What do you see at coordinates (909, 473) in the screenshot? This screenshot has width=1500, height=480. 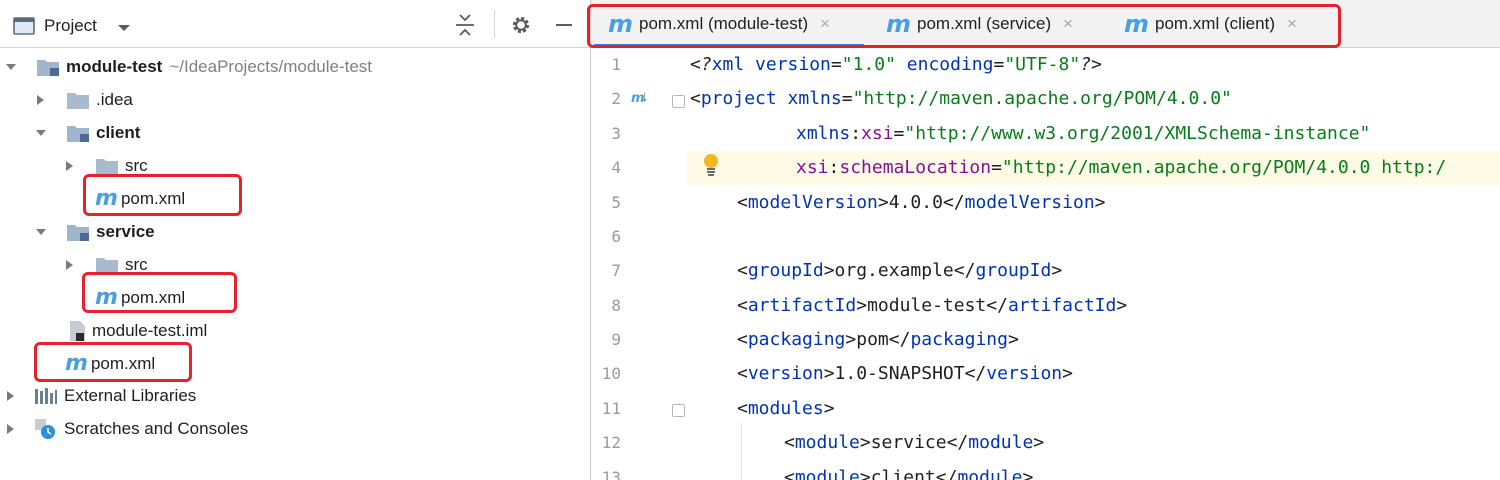 I see `code-line-13: <module>client</module>` at bounding box center [909, 473].